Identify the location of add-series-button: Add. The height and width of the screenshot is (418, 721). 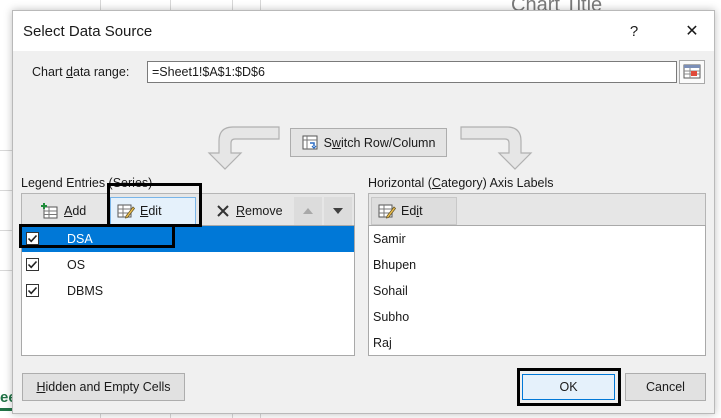
(64, 211).